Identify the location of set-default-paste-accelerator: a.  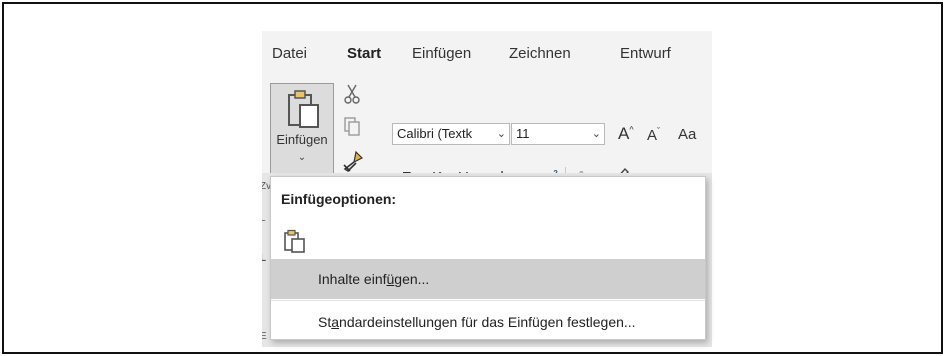
(335, 322).